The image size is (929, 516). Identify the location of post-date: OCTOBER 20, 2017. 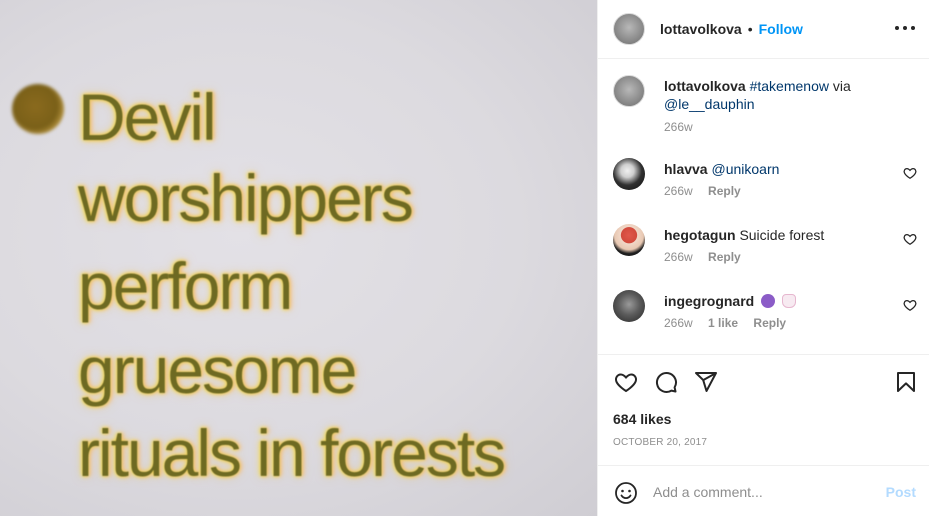
(660, 442).